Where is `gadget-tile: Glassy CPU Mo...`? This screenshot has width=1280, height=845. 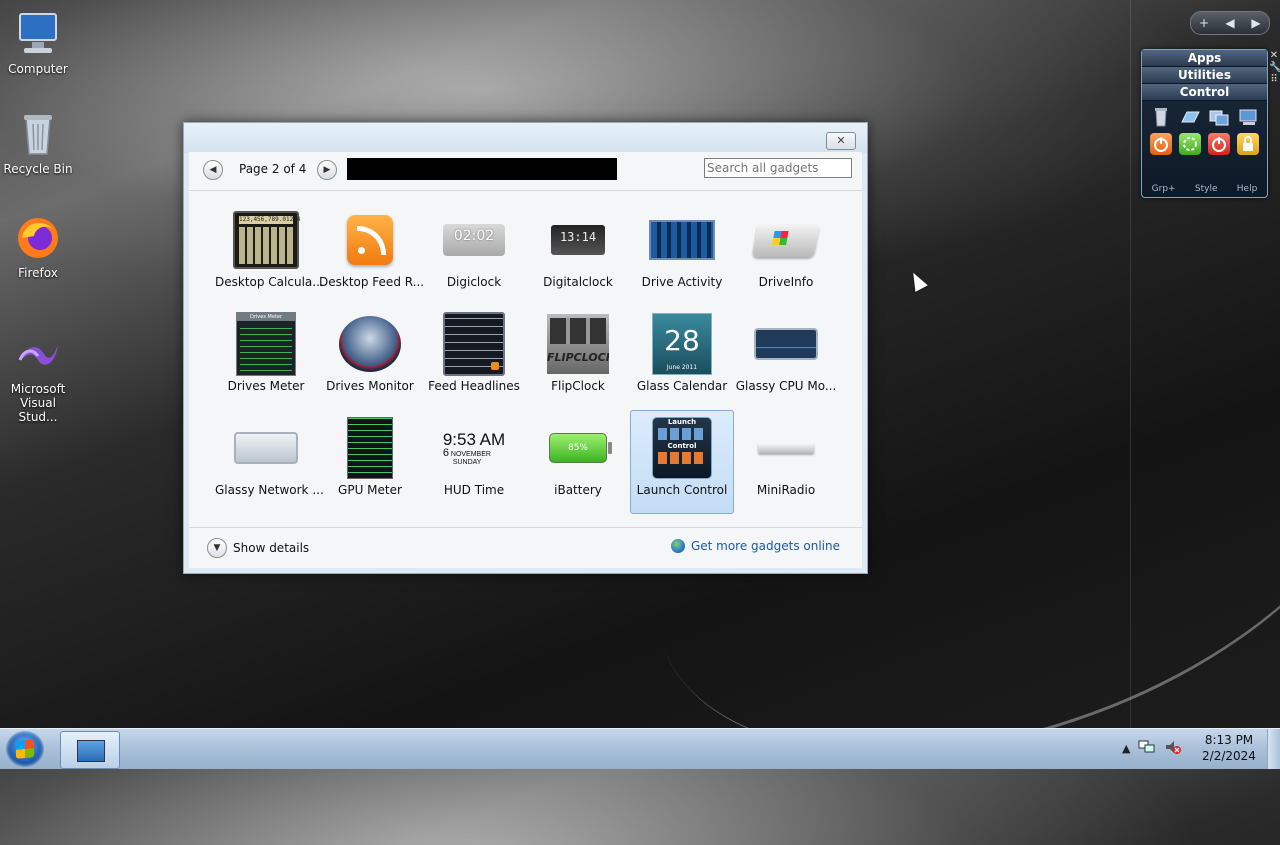 gadget-tile: Glassy CPU Mo... is located at coordinates (786, 358).